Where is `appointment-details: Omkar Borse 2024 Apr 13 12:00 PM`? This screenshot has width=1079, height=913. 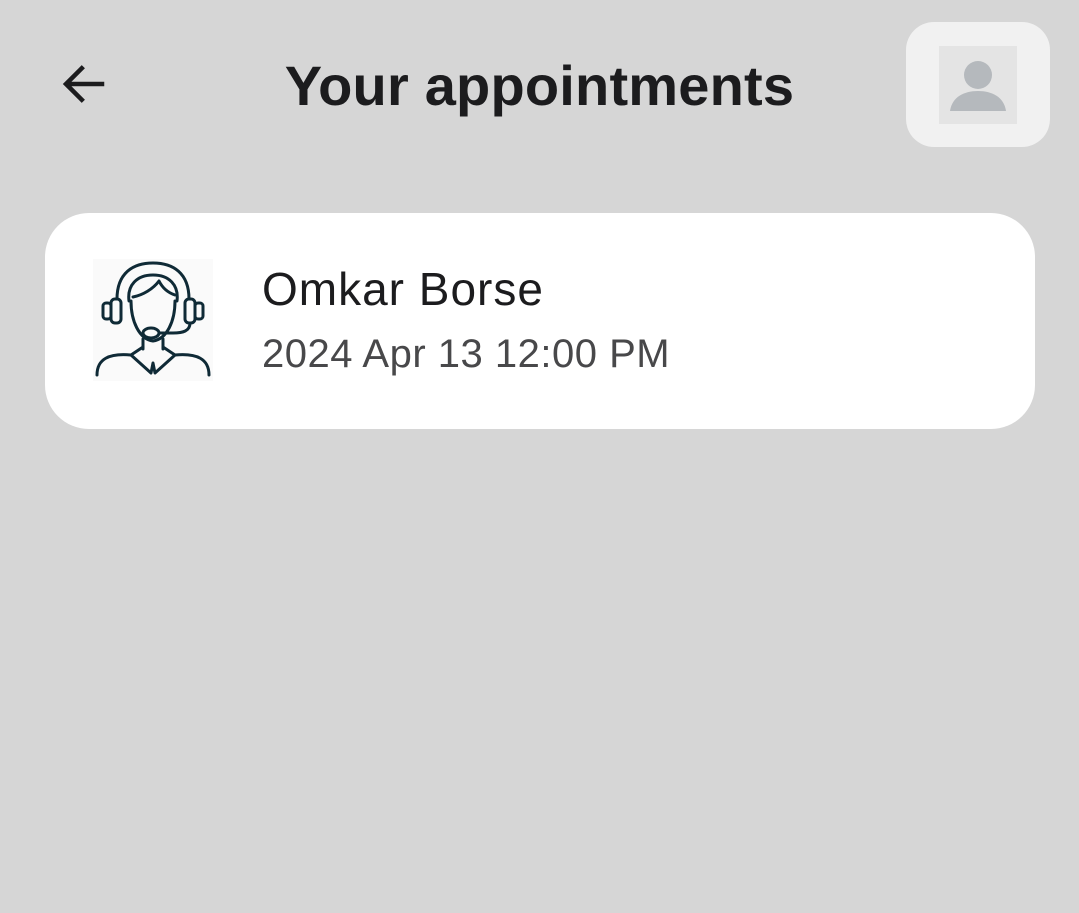
appointment-details: Omkar Borse 2024 Apr 13 12:00 PM is located at coordinates (466, 320).